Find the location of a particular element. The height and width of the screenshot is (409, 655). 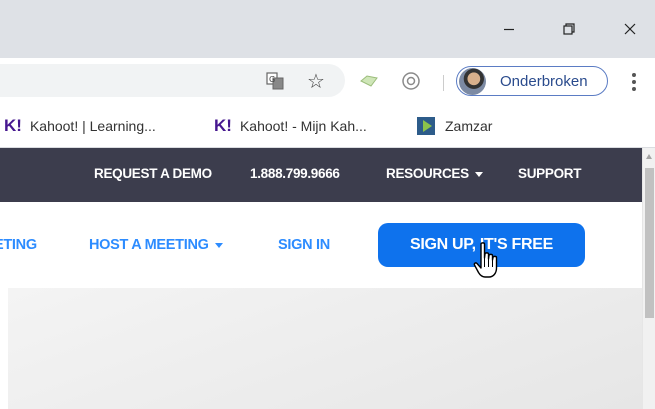

sign-in-link: SIGN IN is located at coordinates (304, 245).